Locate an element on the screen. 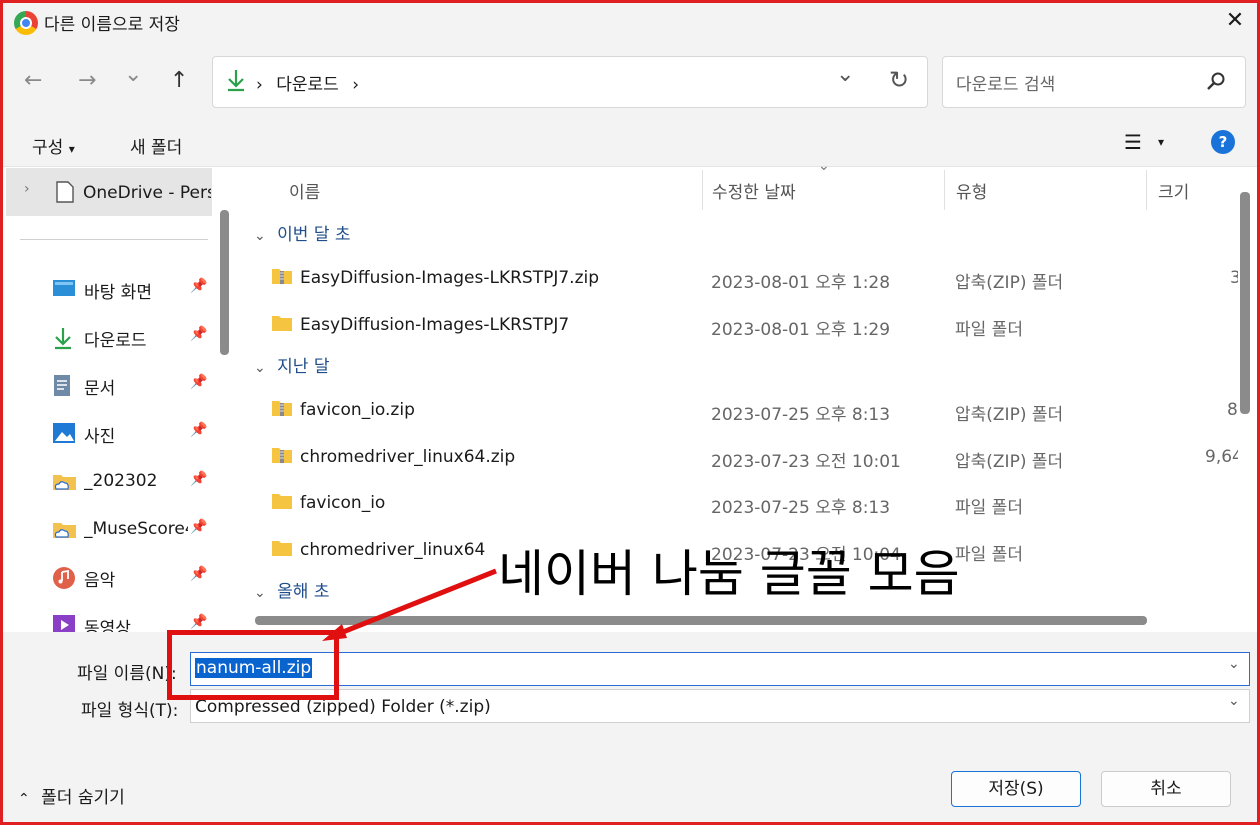  annotation-arrow is located at coordinates (409, 604).